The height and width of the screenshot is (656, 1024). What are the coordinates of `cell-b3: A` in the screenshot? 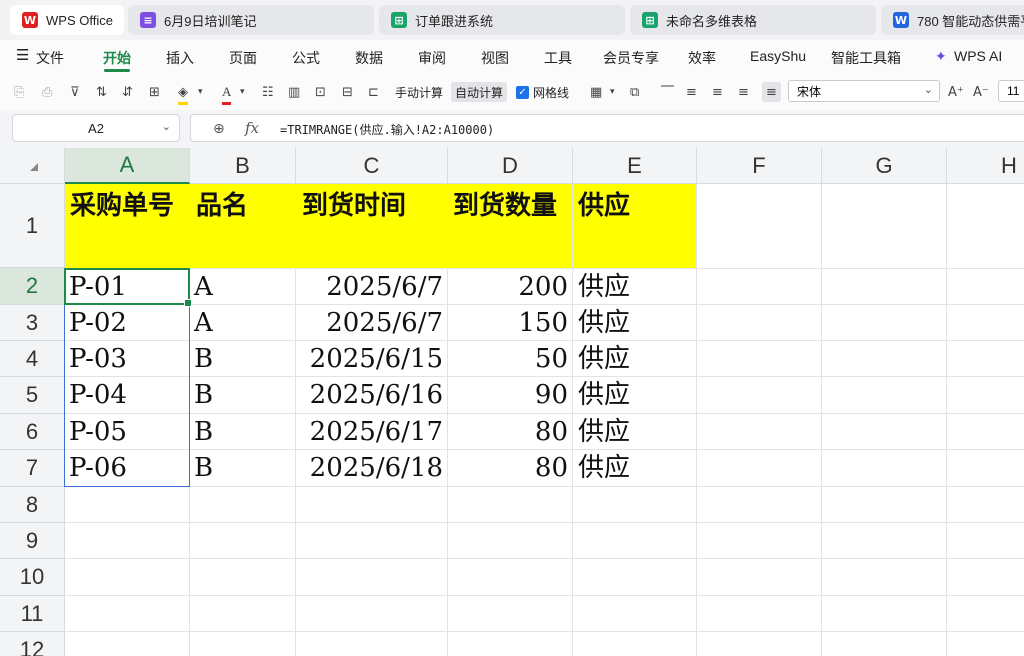 It's located at (203, 323).